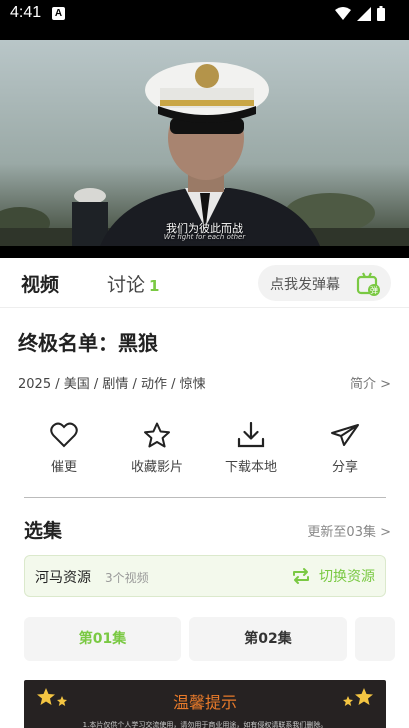 The width and height of the screenshot is (409, 728). I want to click on status-bar: 4:41 A, so click(204, 14).